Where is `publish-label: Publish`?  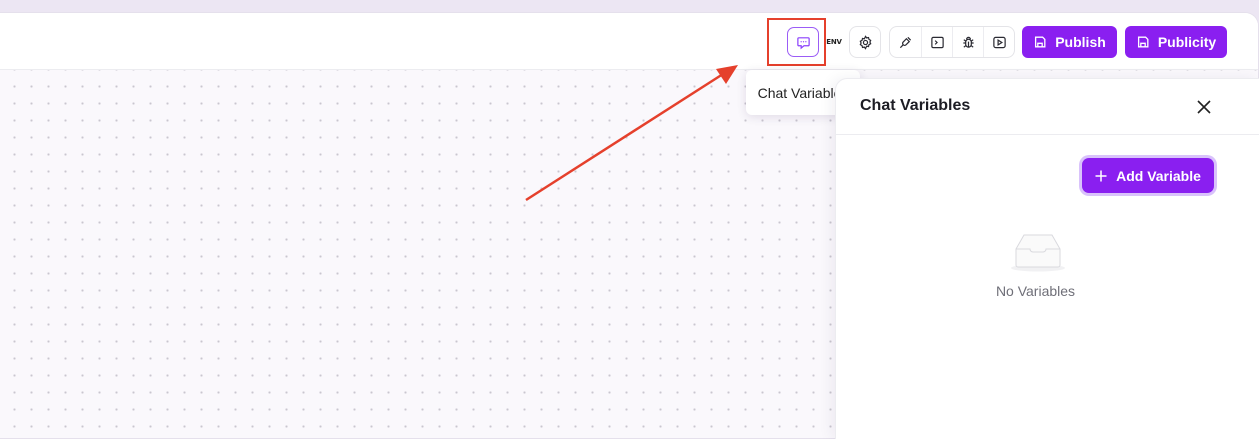
publish-label: Publish is located at coordinates (1080, 42).